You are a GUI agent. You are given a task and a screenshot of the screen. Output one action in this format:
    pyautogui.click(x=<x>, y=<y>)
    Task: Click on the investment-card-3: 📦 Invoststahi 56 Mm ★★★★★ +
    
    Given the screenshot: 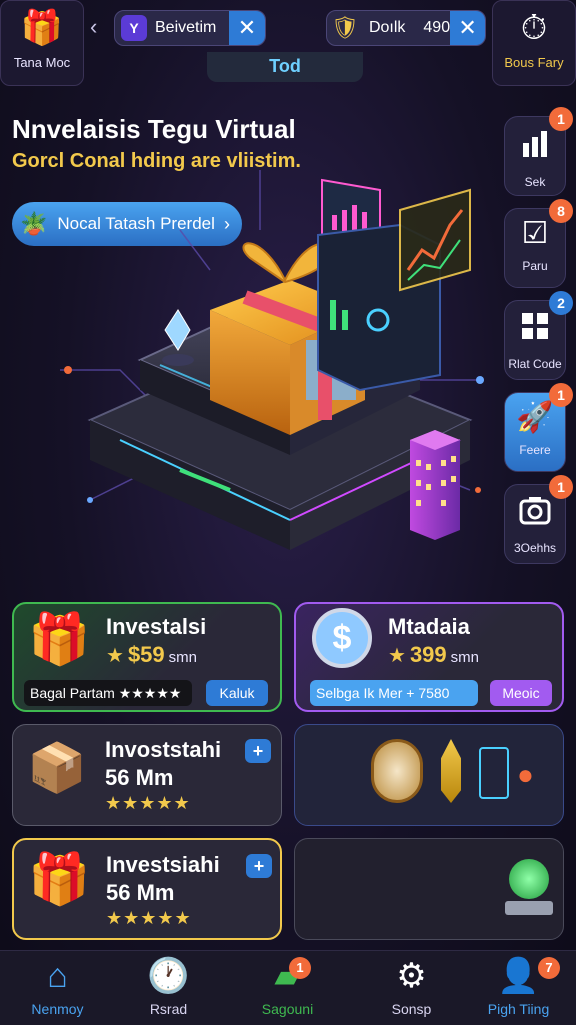 What is the action you would take?
    pyautogui.click(x=147, y=775)
    